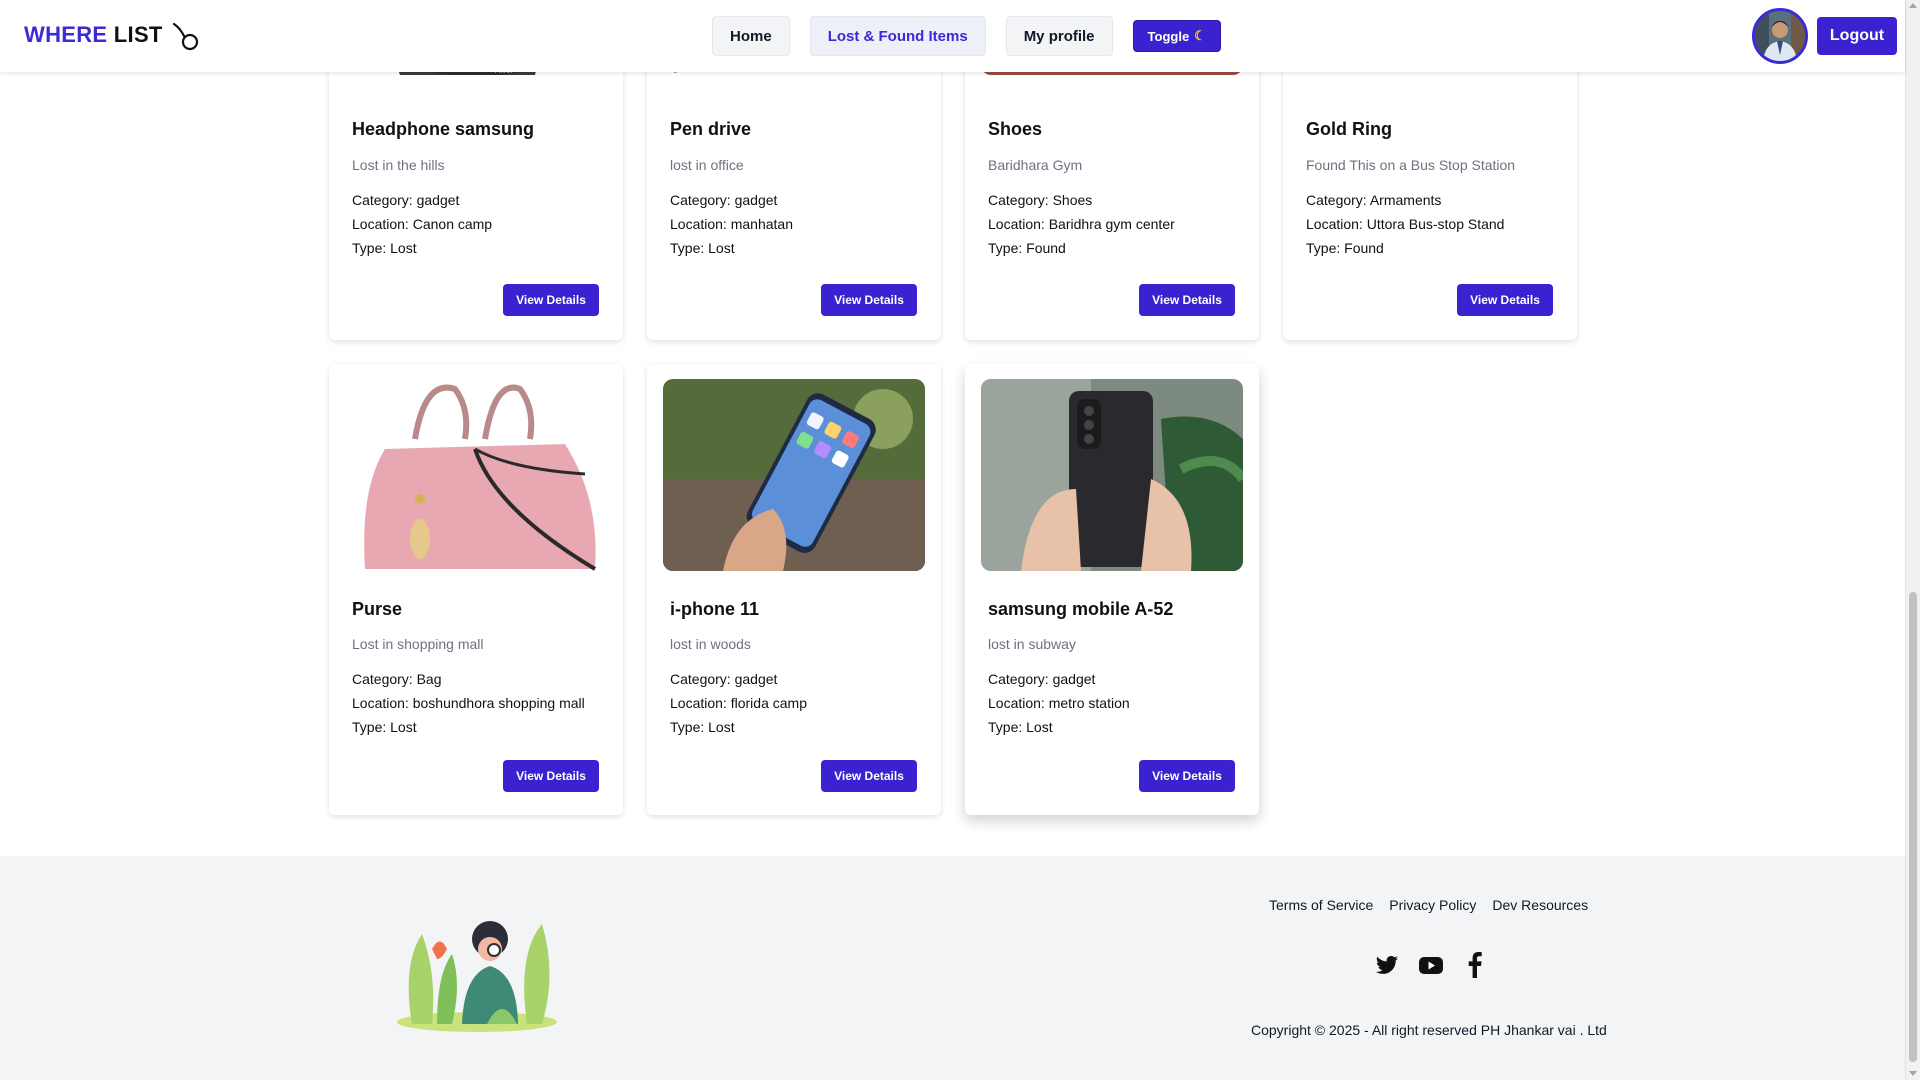  I want to click on item-location: Location: Baridhra gym center, so click(1081, 224).